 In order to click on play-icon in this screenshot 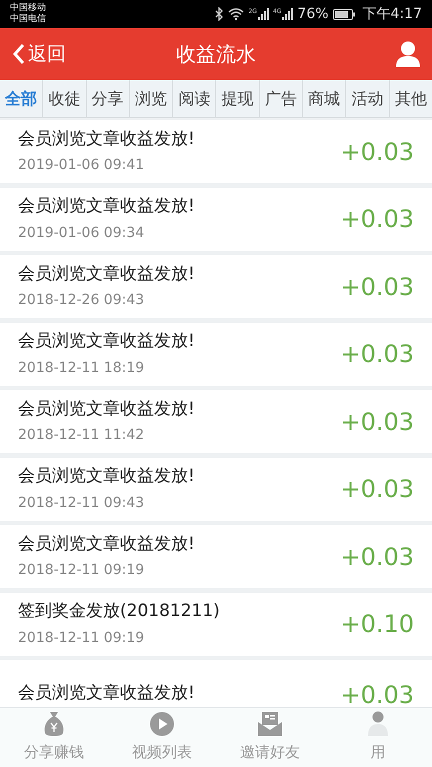, I will do `click(162, 724)`.